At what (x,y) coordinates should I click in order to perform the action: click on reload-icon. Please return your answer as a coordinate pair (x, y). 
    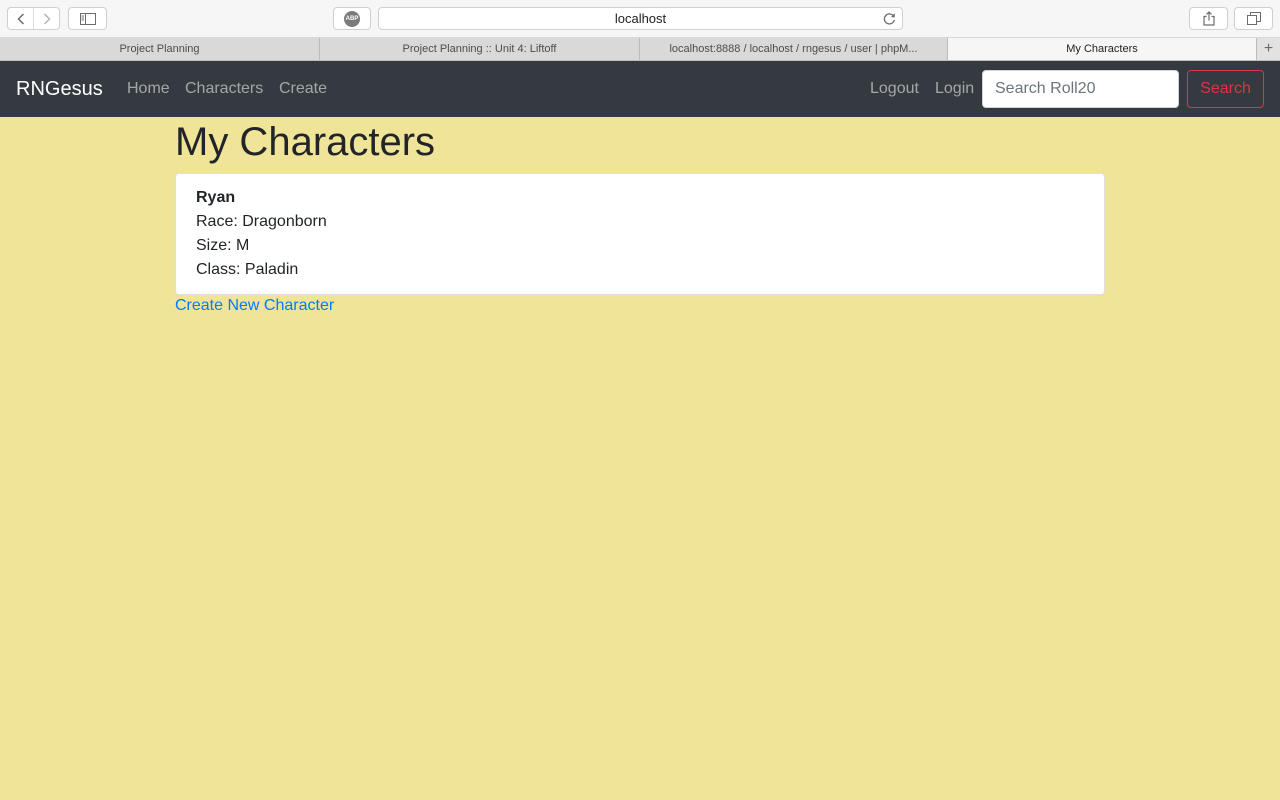
    Looking at the image, I should click on (889, 20).